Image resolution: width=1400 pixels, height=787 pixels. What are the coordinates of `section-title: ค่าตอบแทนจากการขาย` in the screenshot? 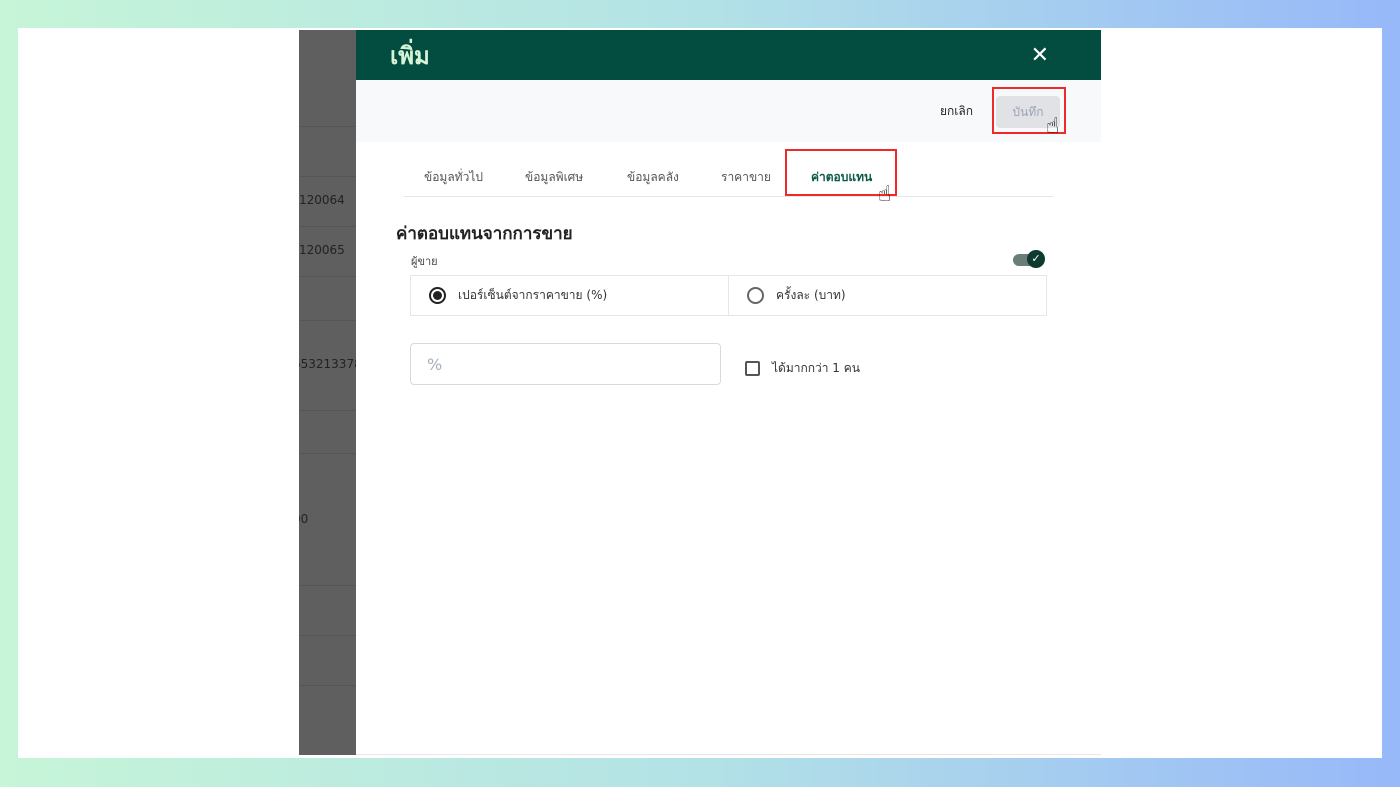 It's located at (484, 234).